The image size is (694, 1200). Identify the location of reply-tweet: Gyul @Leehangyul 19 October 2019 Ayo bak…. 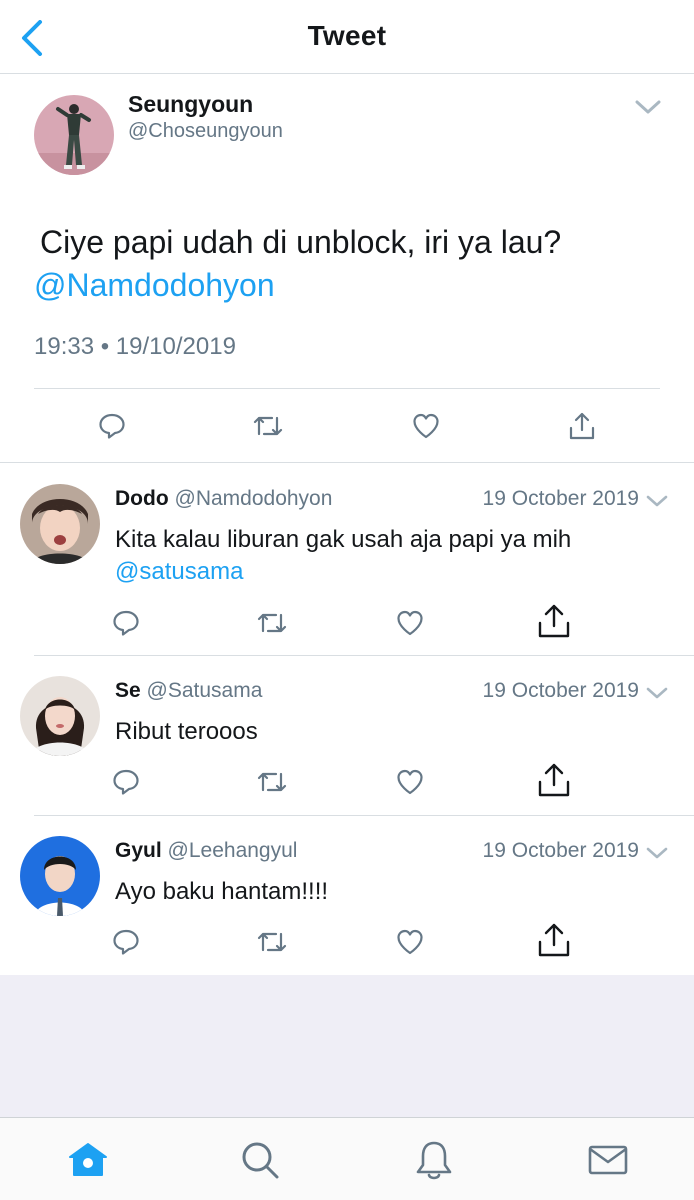
(347, 895).